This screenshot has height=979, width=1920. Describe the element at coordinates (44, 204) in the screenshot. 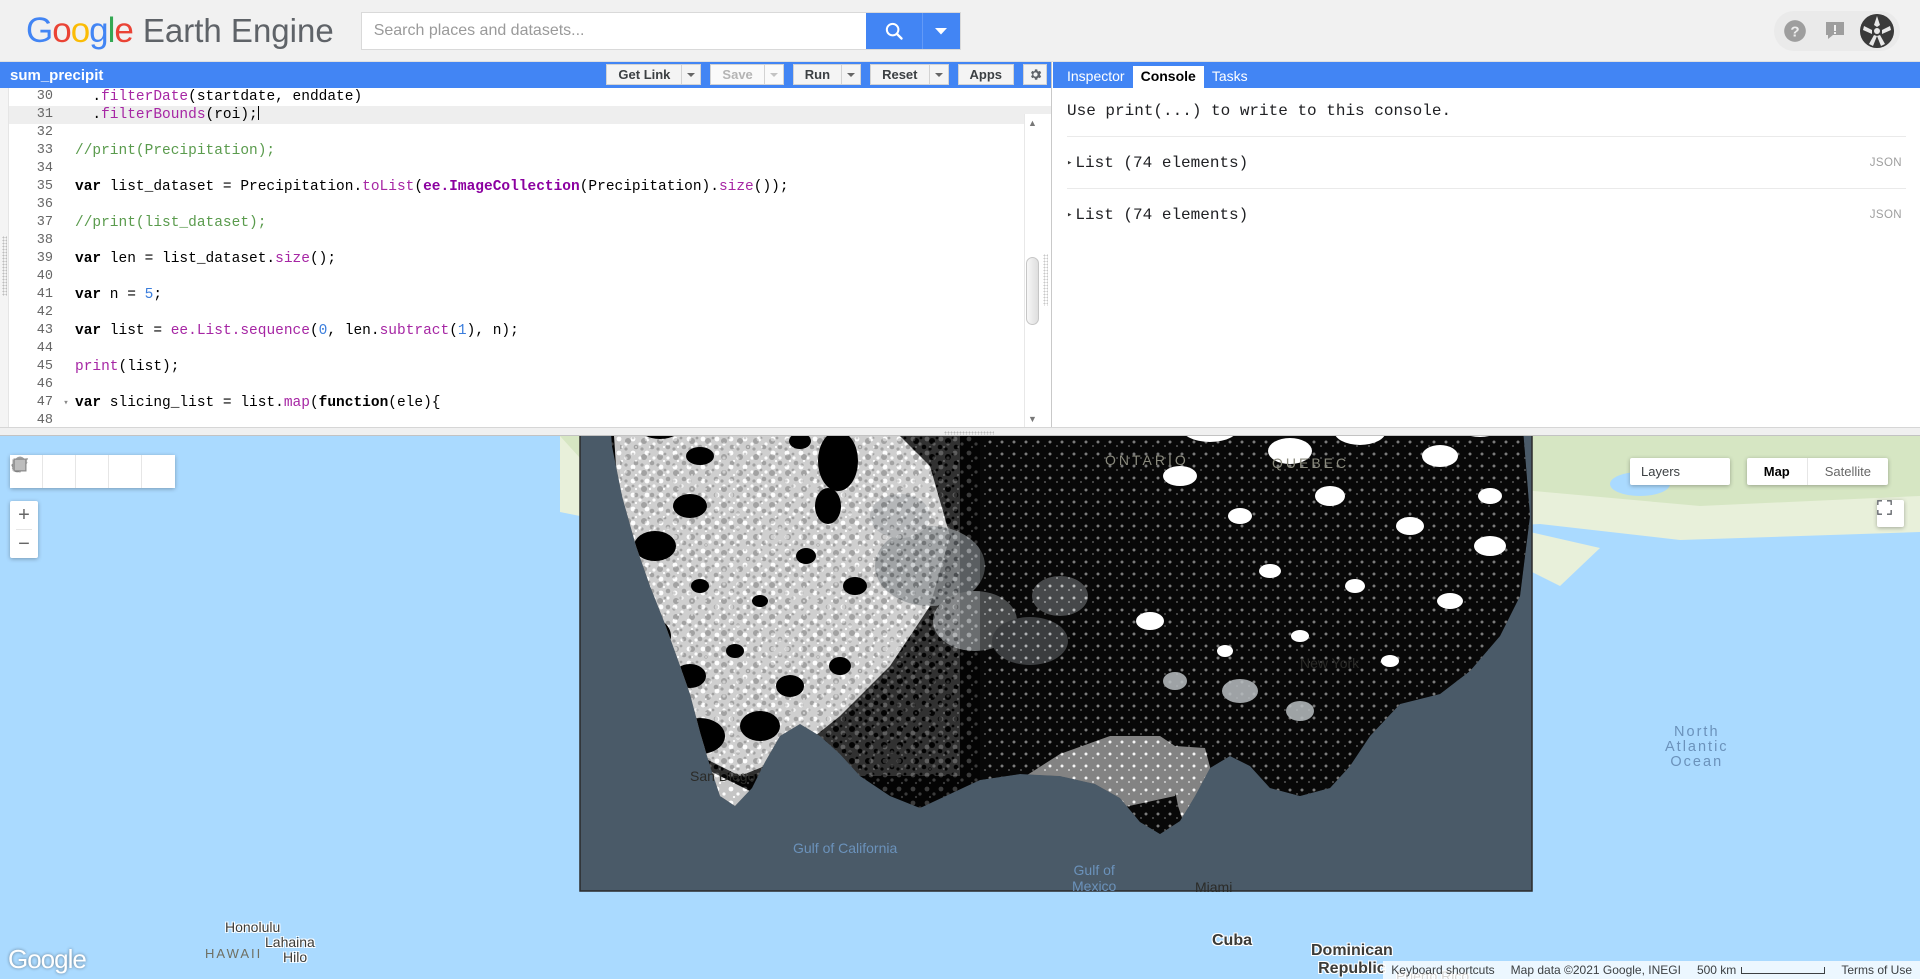

I see `line-number: 36` at that location.